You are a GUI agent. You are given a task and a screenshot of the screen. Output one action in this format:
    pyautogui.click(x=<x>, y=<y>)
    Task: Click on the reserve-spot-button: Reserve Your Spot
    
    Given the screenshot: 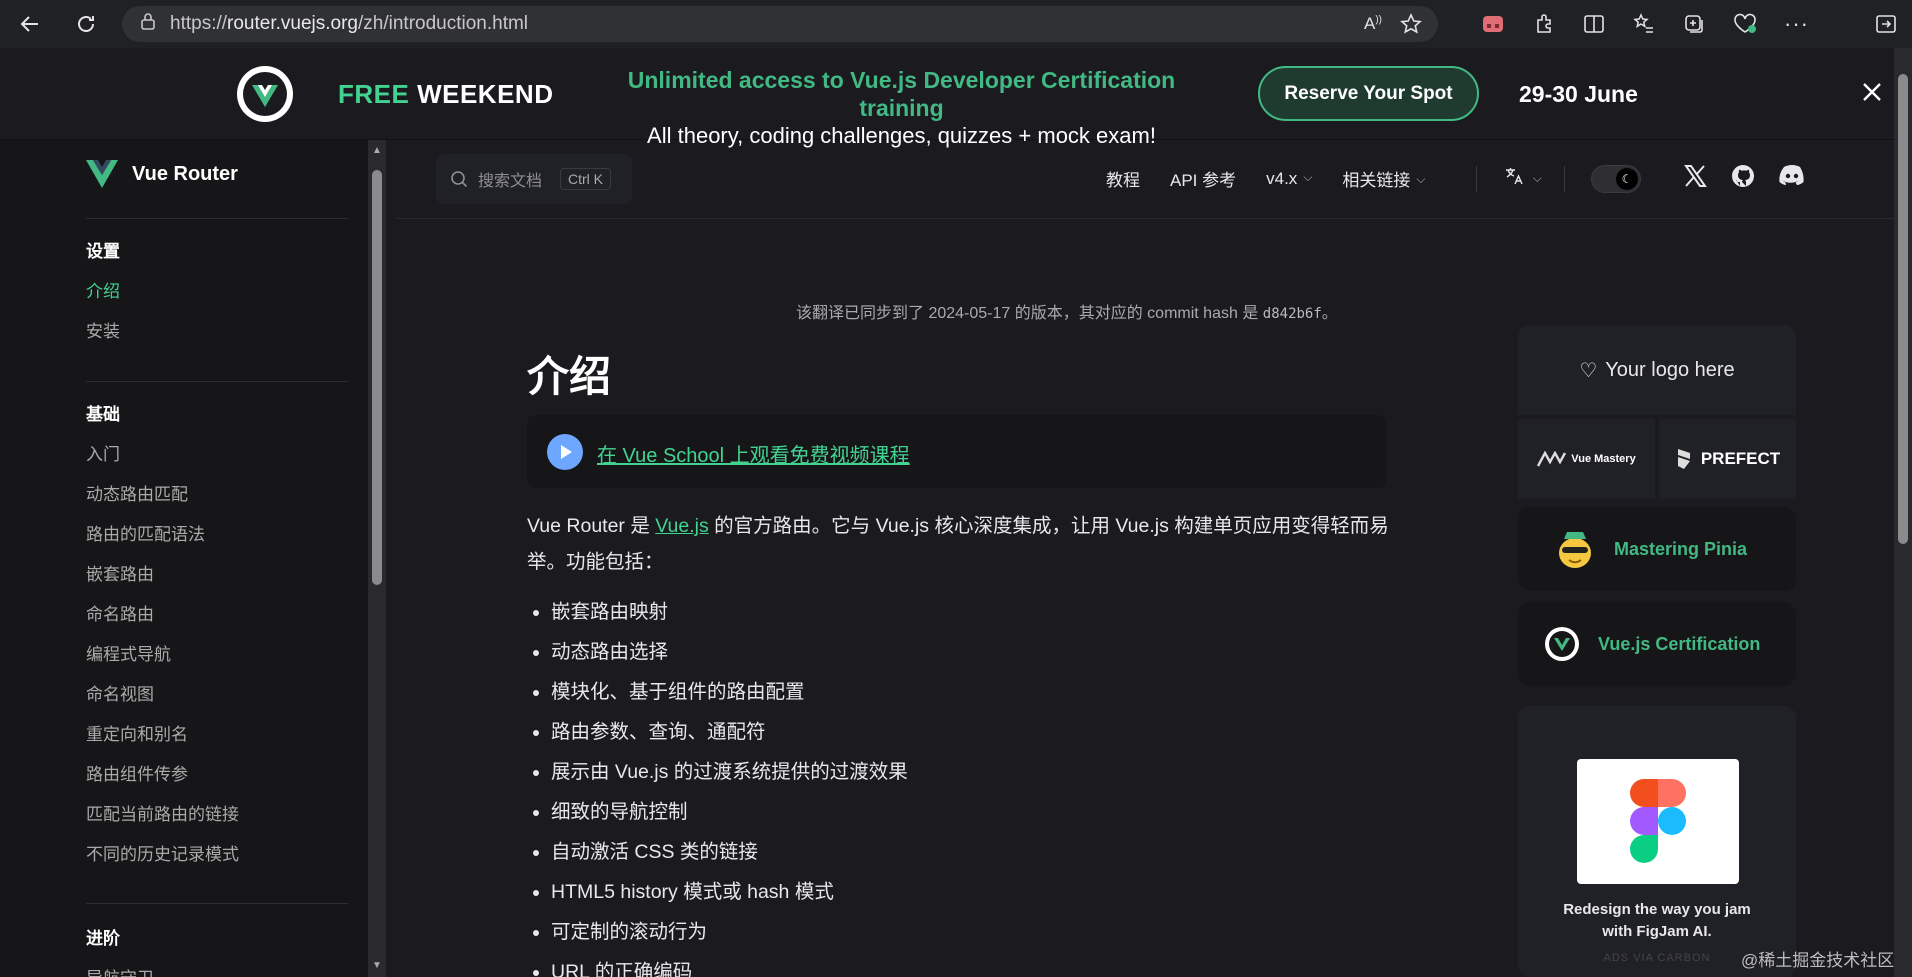 What is the action you would take?
    pyautogui.click(x=1368, y=93)
    